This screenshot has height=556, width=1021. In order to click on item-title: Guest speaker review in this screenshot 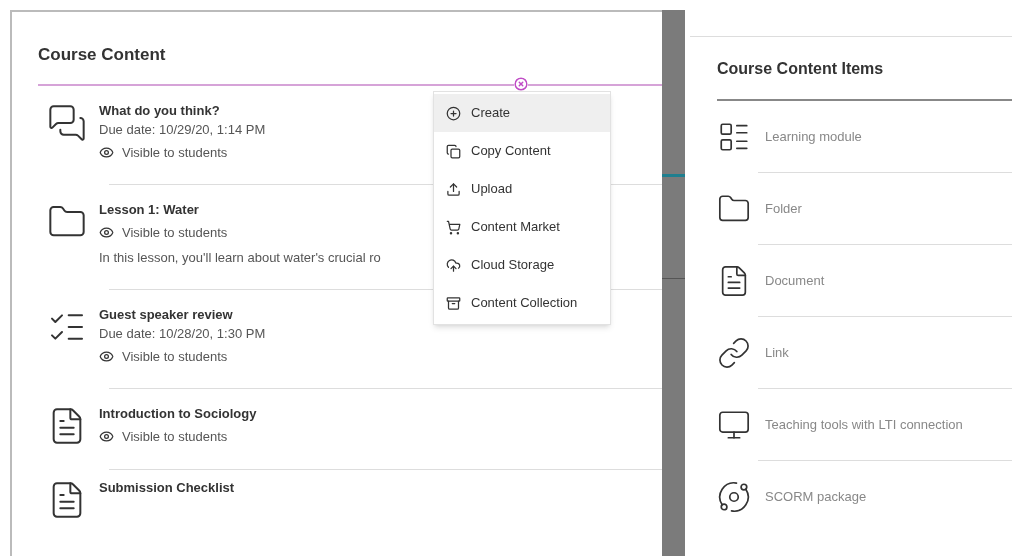, I will do `click(182, 314)`.